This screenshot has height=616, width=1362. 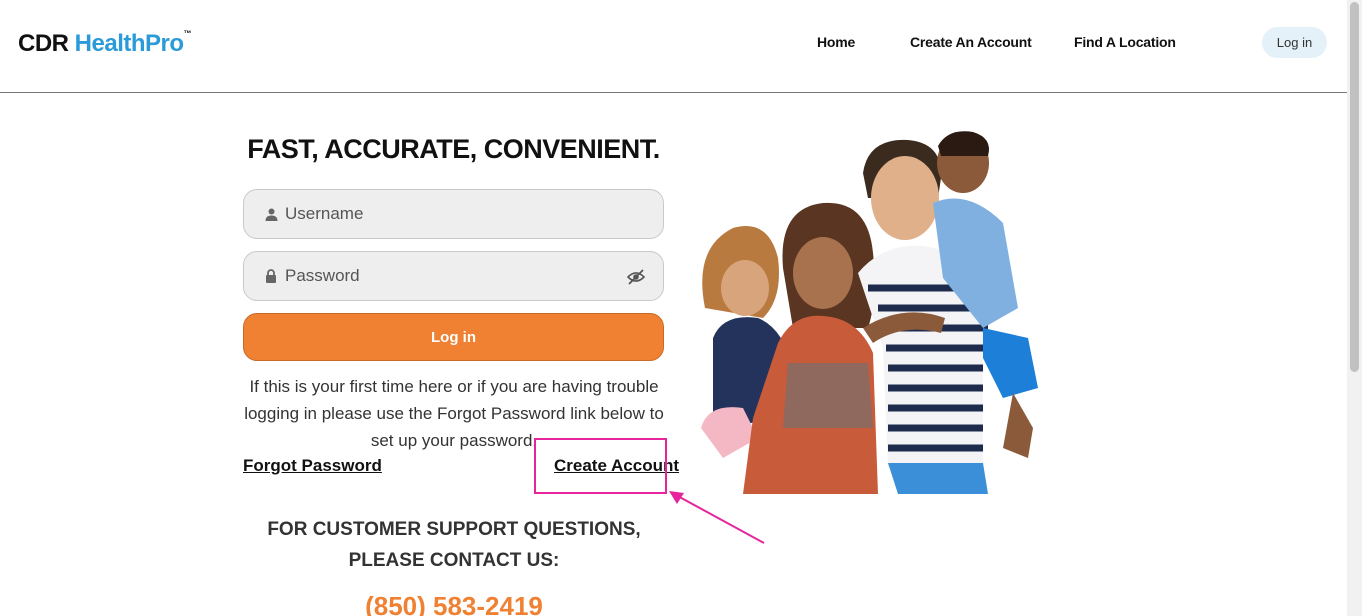 I want to click on page-headline: FAST, ACCURATE, CONVENIENT., so click(x=453, y=149).